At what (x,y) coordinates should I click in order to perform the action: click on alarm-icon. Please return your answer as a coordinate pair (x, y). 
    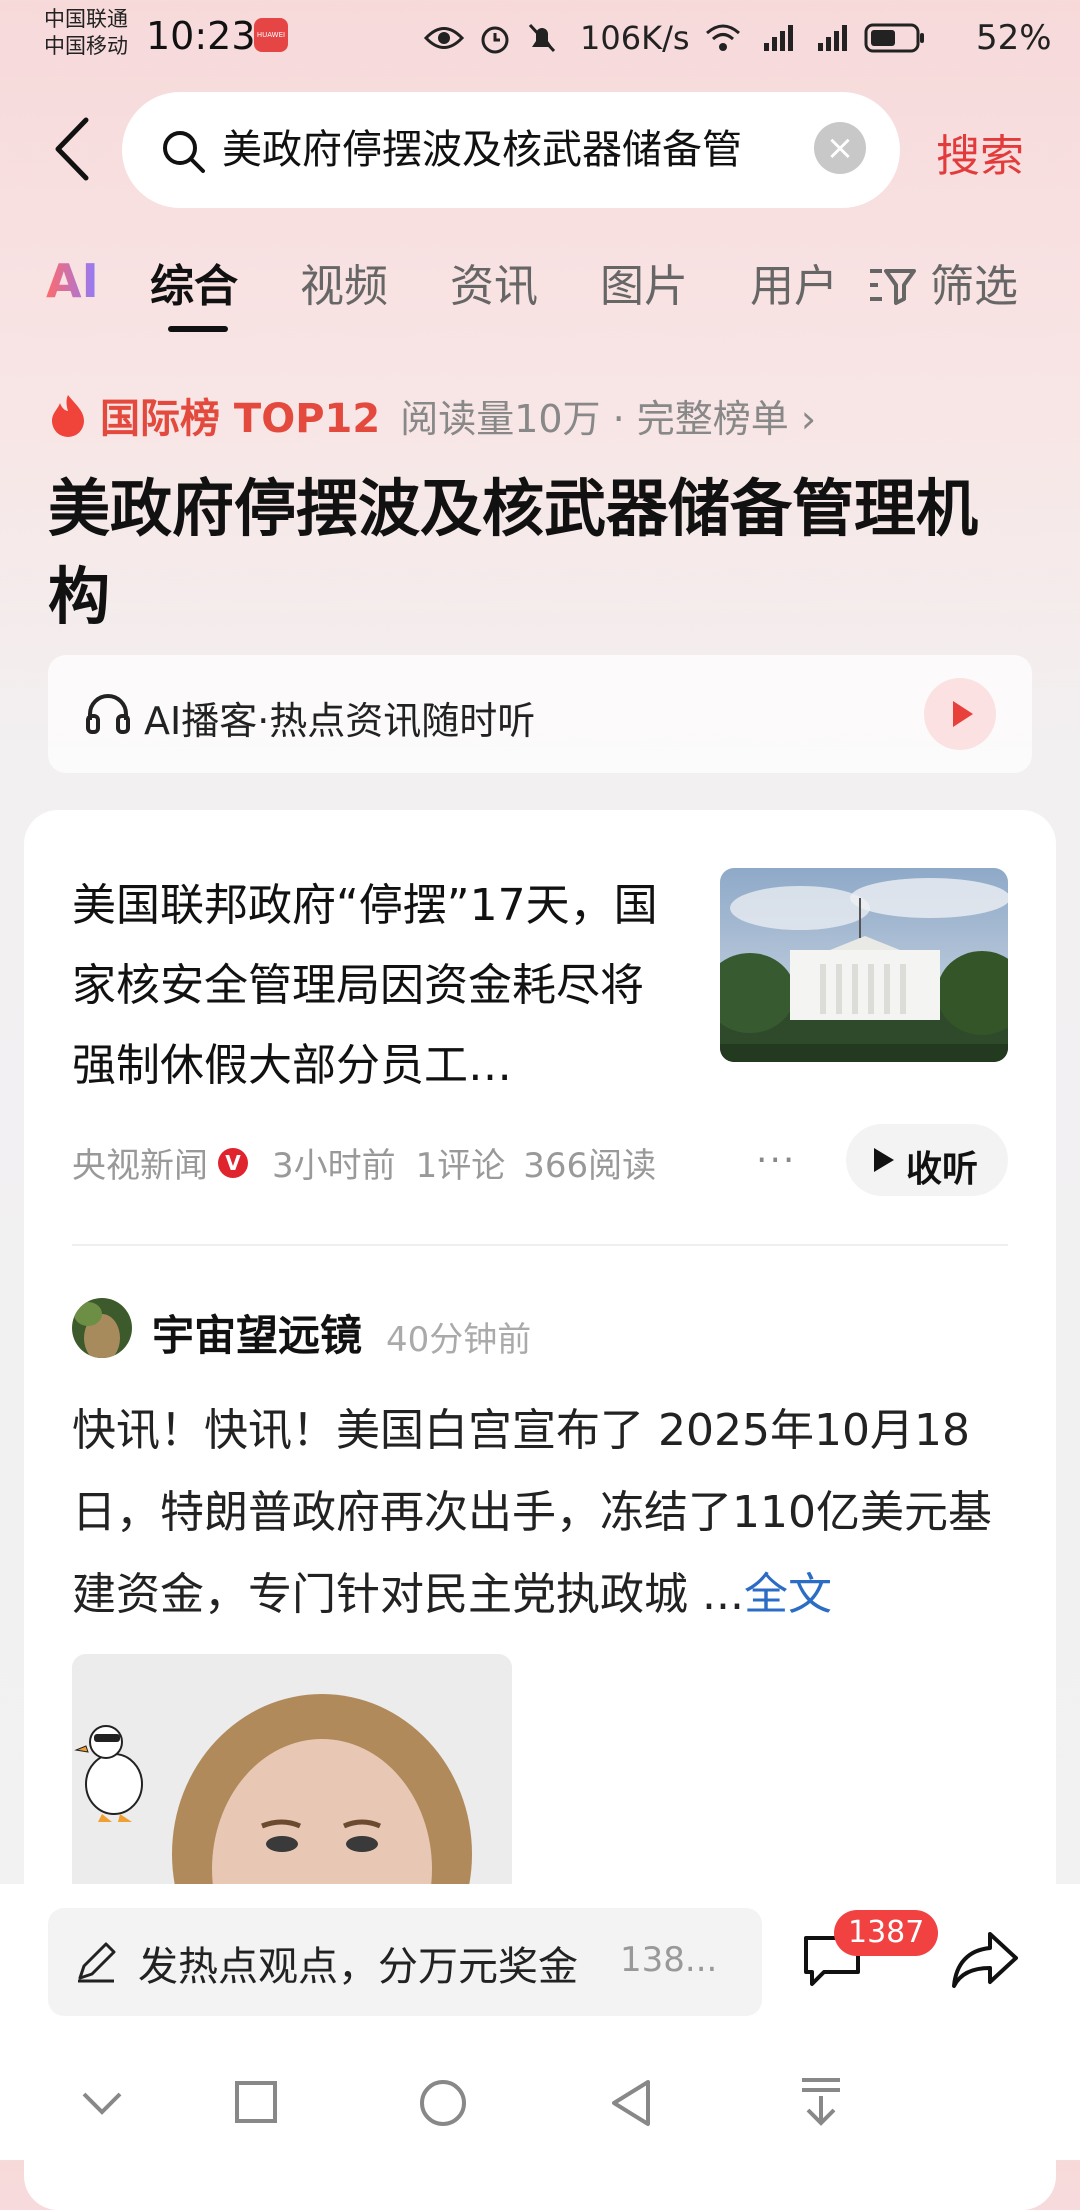
    Looking at the image, I should click on (495, 40).